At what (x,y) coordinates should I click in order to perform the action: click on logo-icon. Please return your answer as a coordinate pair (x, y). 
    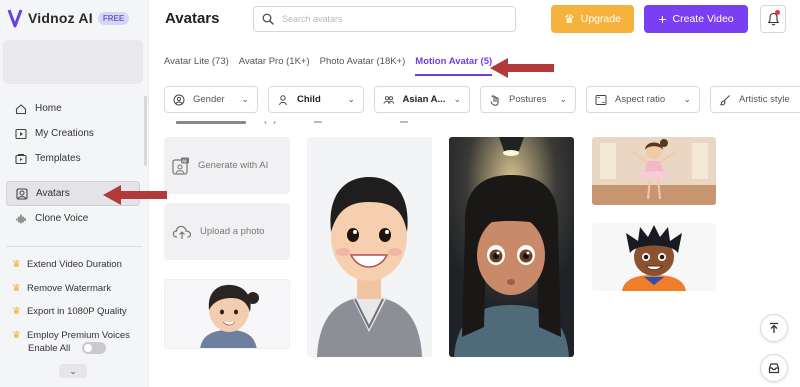
    Looking at the image, I should click on (15, 18).